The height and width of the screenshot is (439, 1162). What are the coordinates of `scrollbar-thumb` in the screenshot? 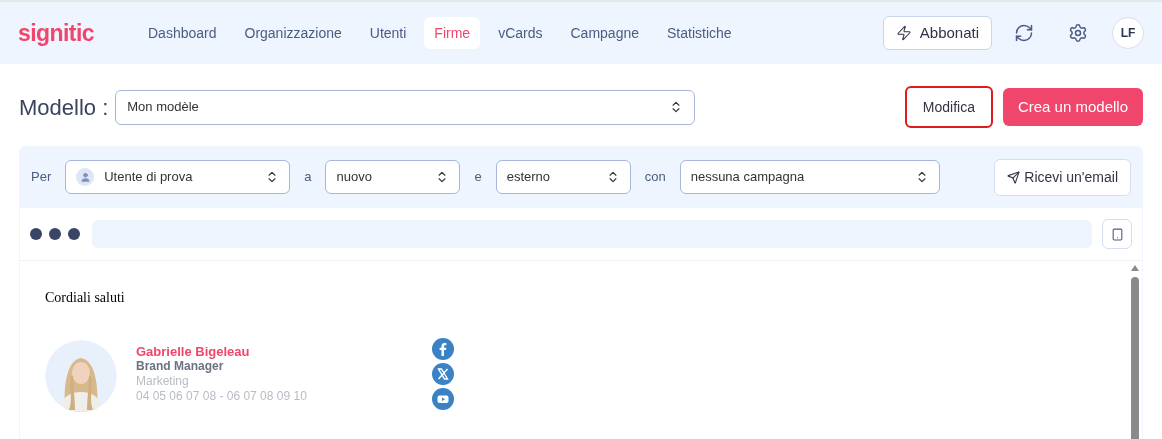 It's located at (1135, 358).